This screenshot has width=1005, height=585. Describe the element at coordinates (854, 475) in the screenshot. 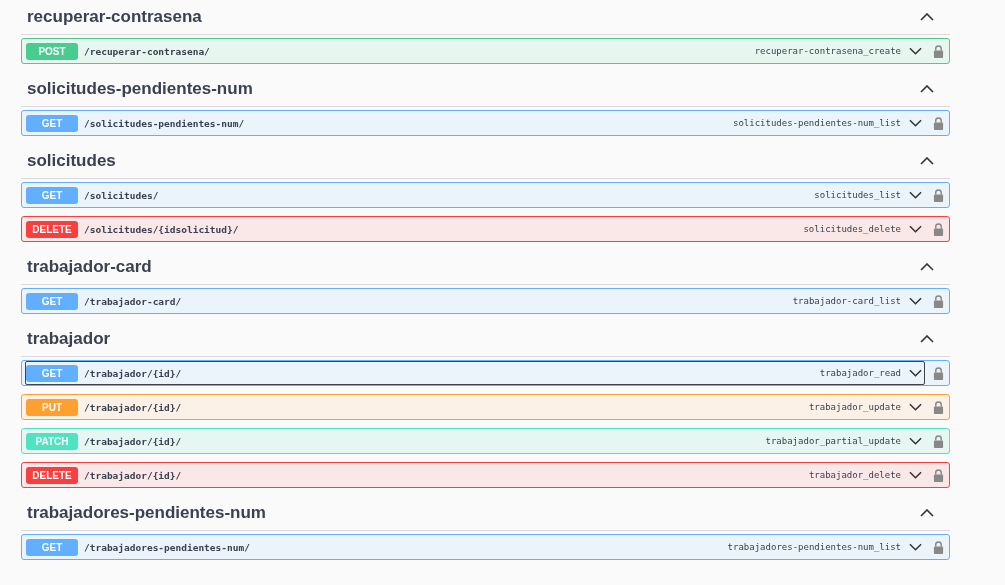

I see `operation-id: trabajador_delete` at that location.